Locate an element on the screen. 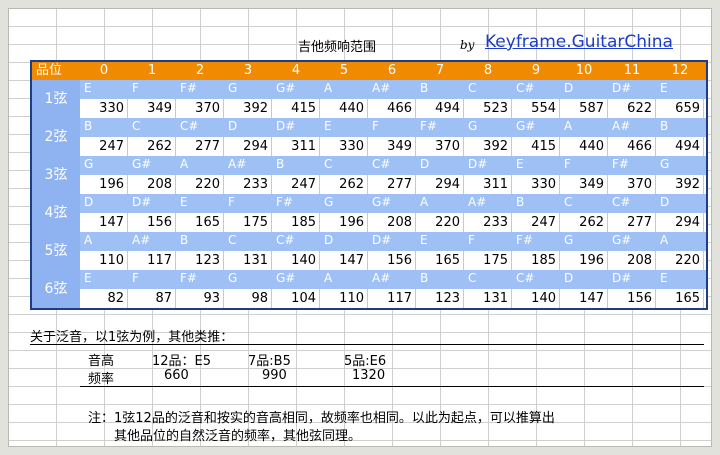 The height and width of the screenshot is (455, 720). freq-cell: 87 is located at coordinates (163, 298).